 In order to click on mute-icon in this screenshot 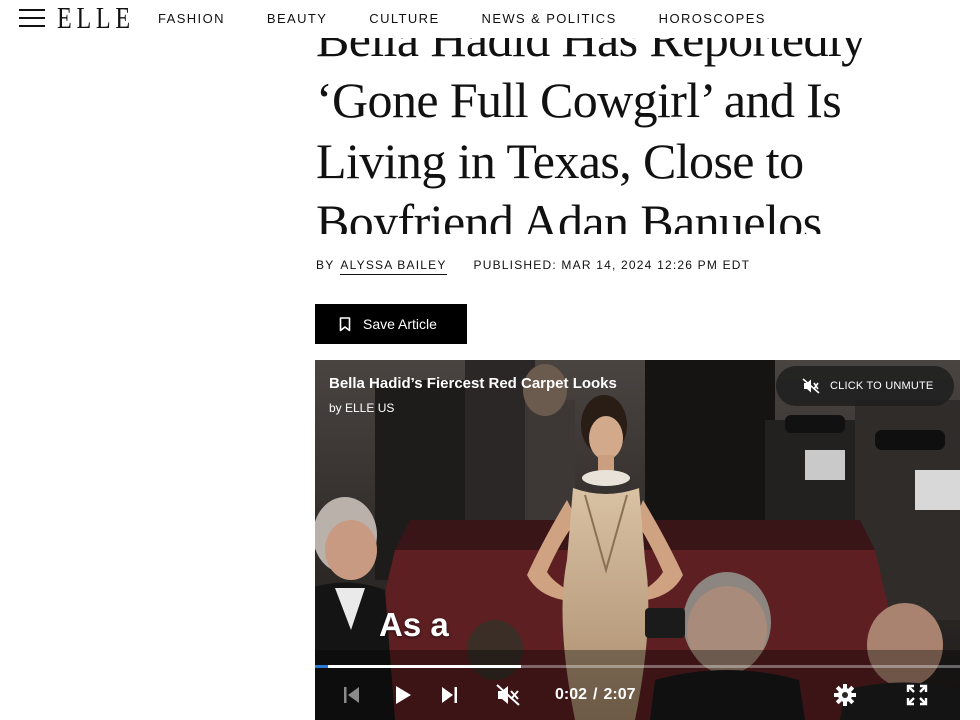, I will do `click(508, 695)`.